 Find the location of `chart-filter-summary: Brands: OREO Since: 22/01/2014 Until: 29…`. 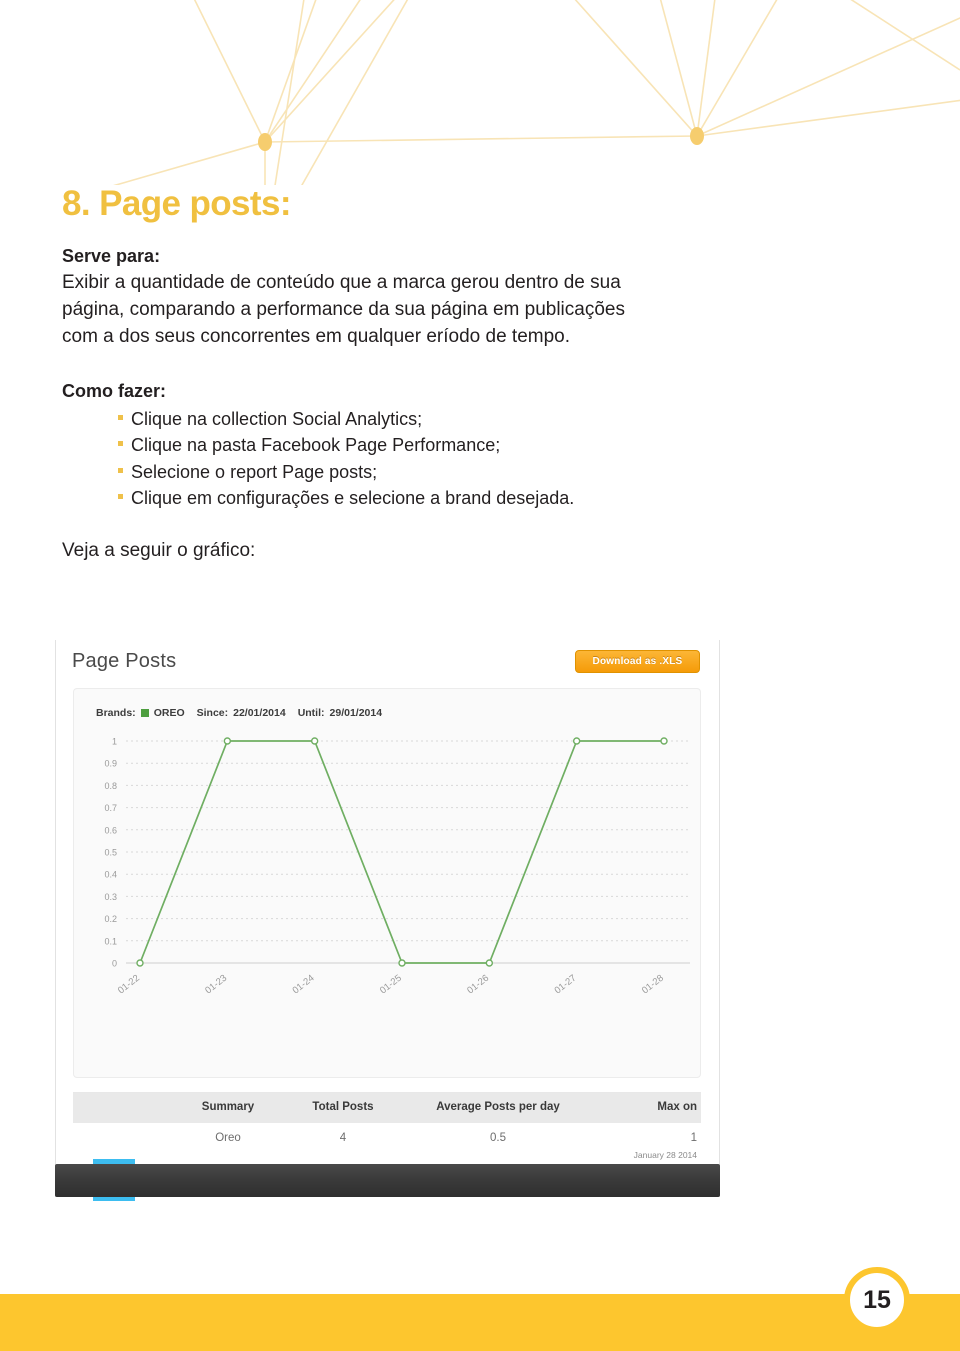

chart-filter-summary: Brands: OREO Since: 22/01/2014 Until: 29… is located at coordinates (239, 713).